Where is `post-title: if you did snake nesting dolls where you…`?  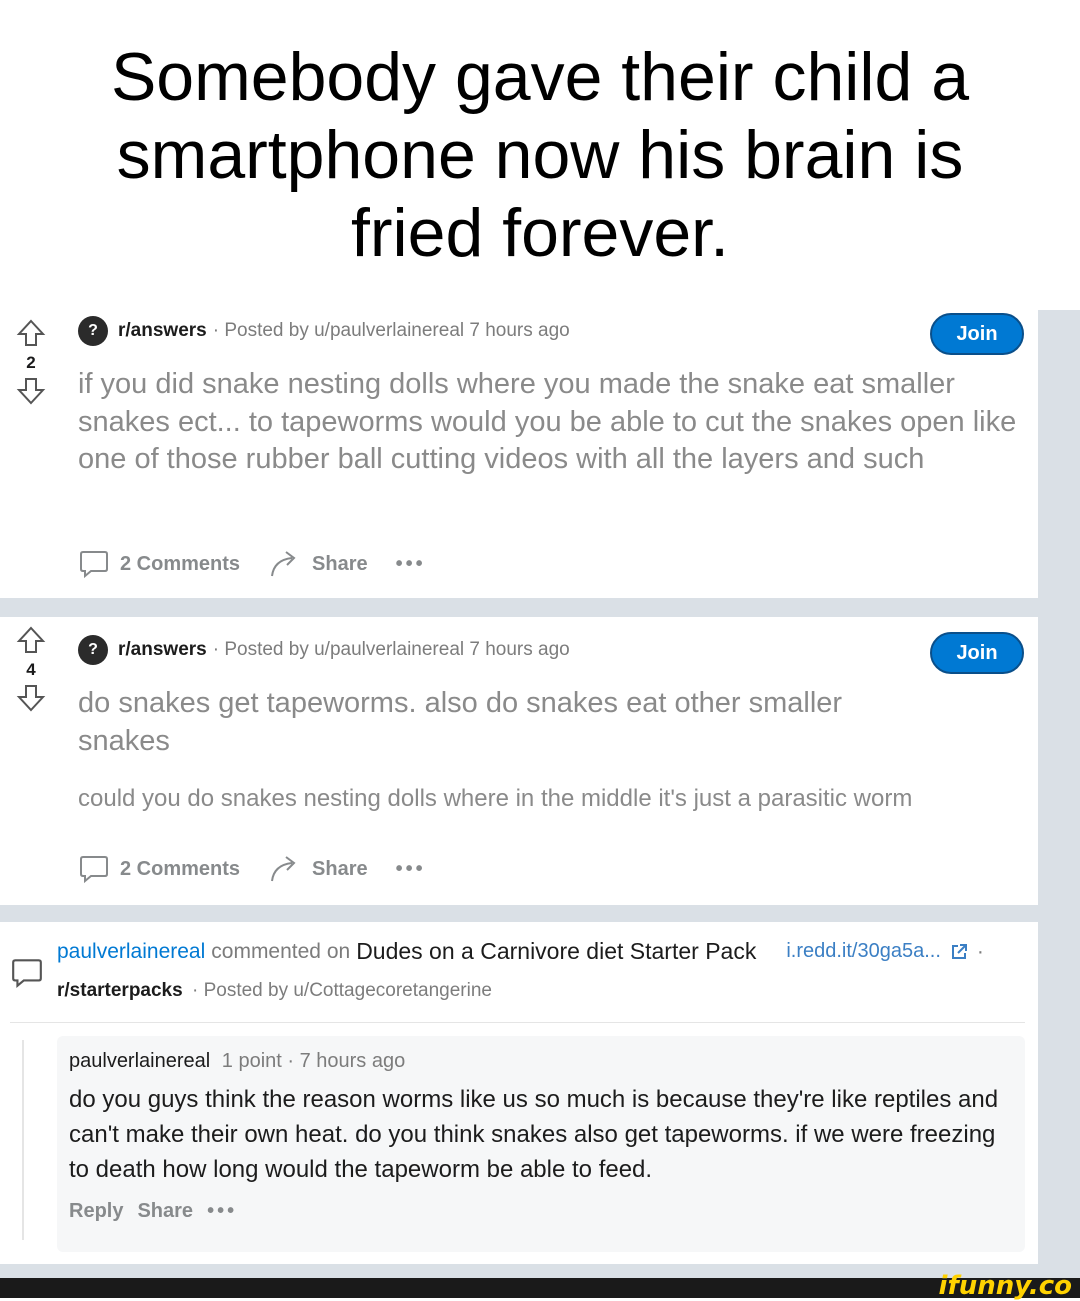 post-title: if you did snake nesting dolls where you… is located at coordinates (550, 422).